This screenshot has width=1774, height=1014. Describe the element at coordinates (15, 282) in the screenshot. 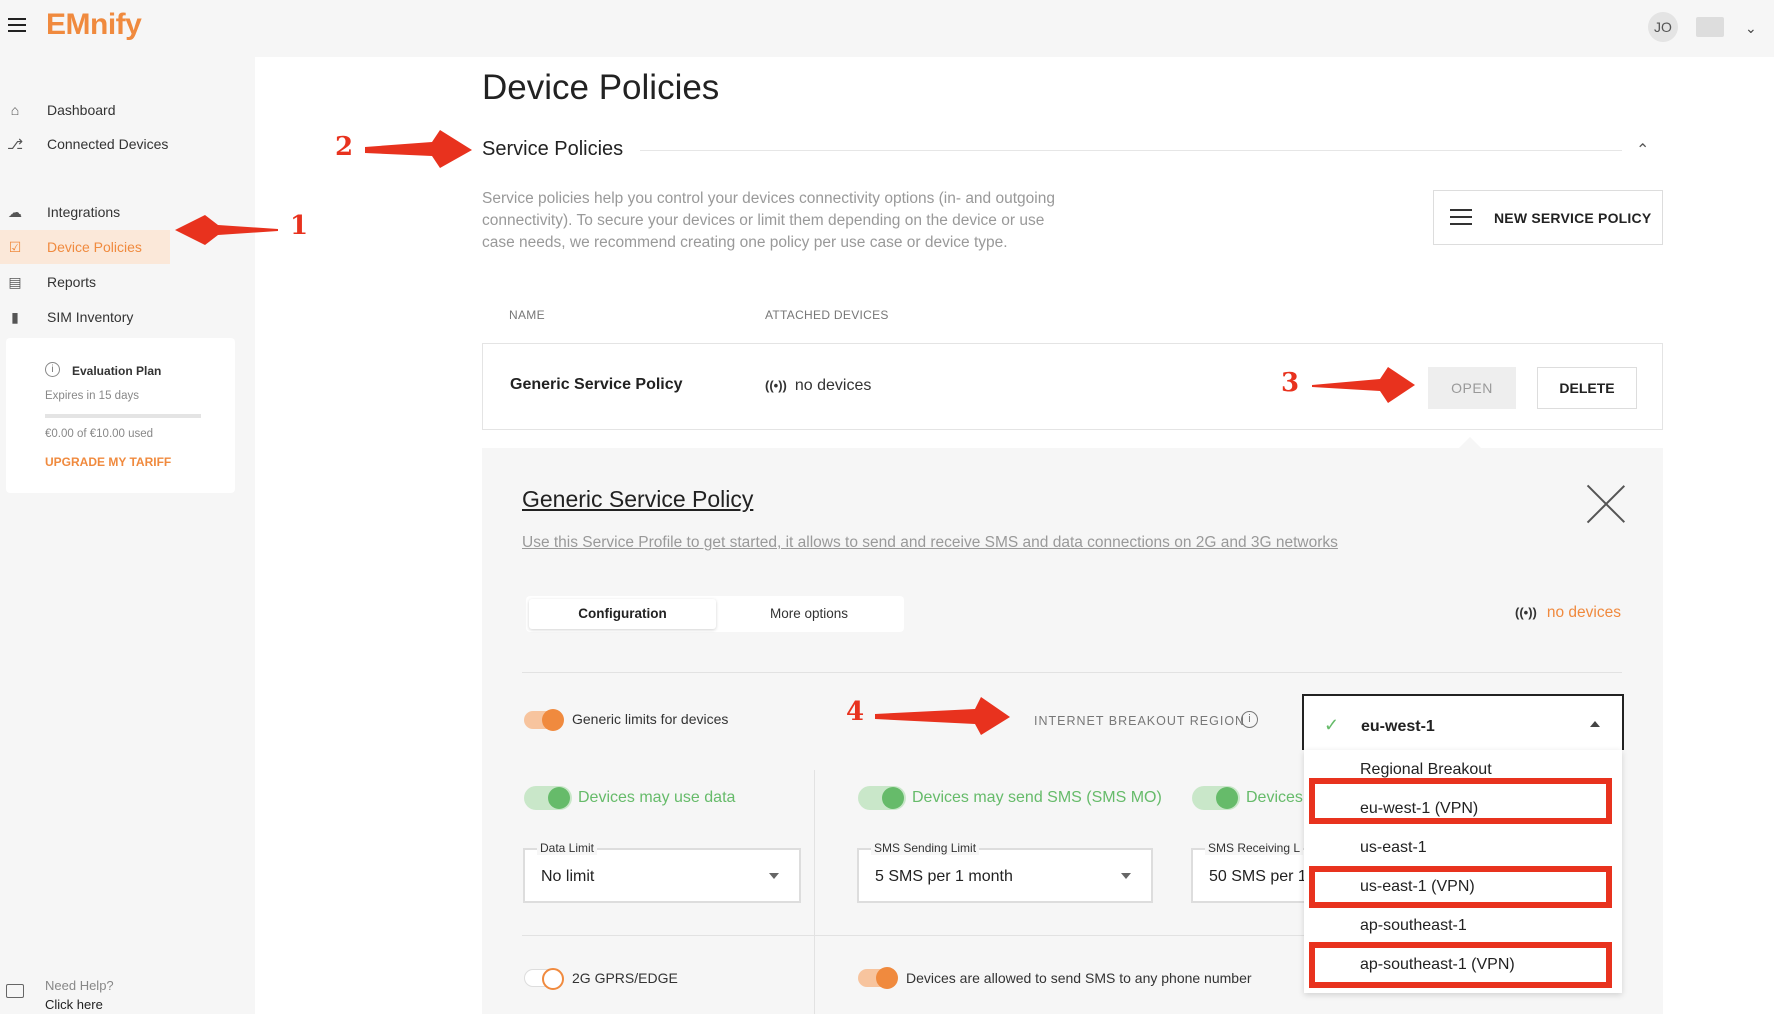

I see `chart-icon: ▤` at that location.